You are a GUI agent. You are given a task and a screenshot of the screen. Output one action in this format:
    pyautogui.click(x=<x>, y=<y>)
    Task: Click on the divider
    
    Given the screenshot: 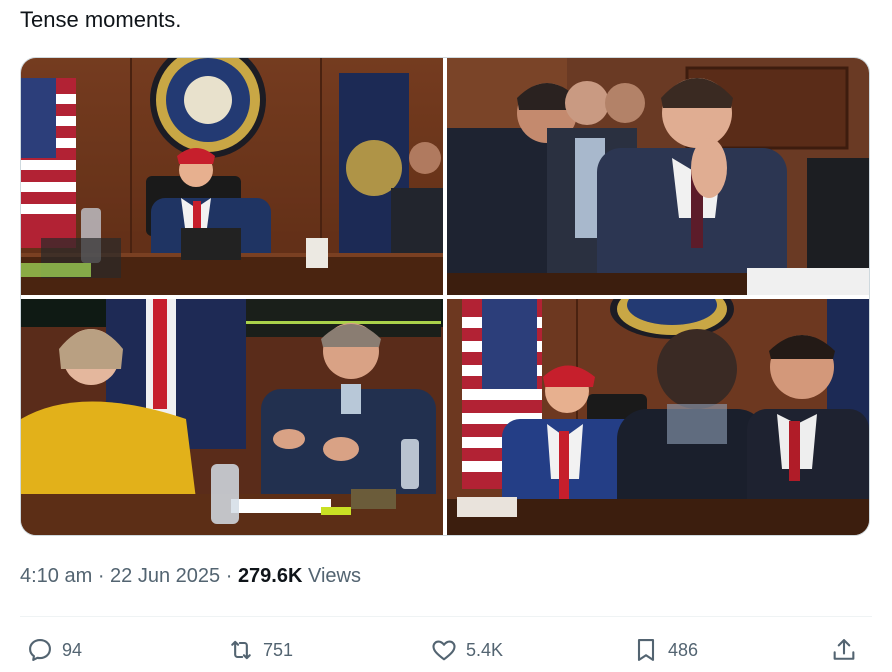 What is the action you would take?
    pyautogui.click(x=446, y=616)
    